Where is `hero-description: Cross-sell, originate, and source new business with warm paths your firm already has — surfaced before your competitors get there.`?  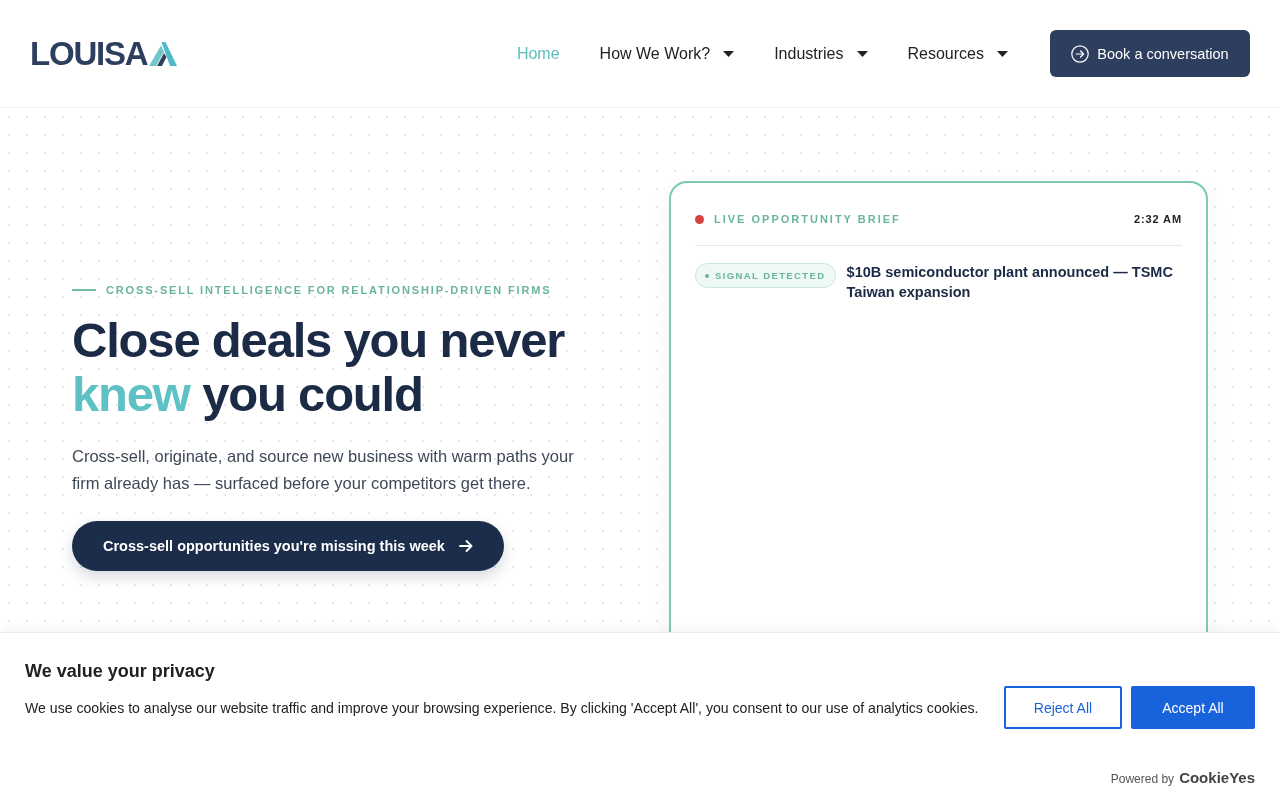 hero-description: Cross-sell, originate, and source new business with warm paths your firm already has — surfaced before your competitors get there. is located at coordinates (323, 470).